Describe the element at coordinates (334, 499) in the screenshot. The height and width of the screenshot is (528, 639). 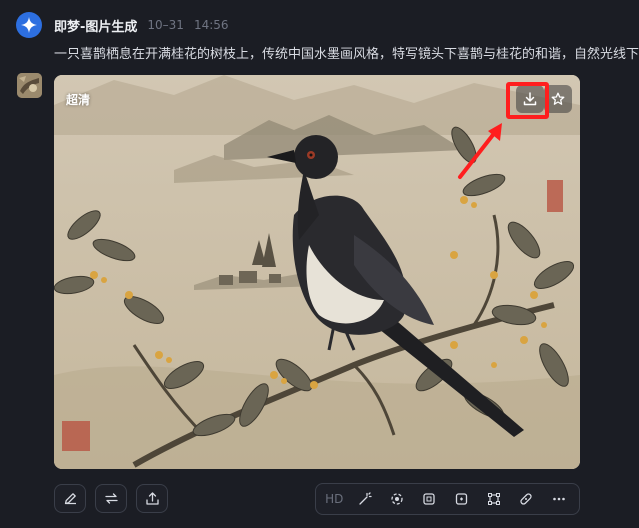
I see `hd-button: HD` at that location.